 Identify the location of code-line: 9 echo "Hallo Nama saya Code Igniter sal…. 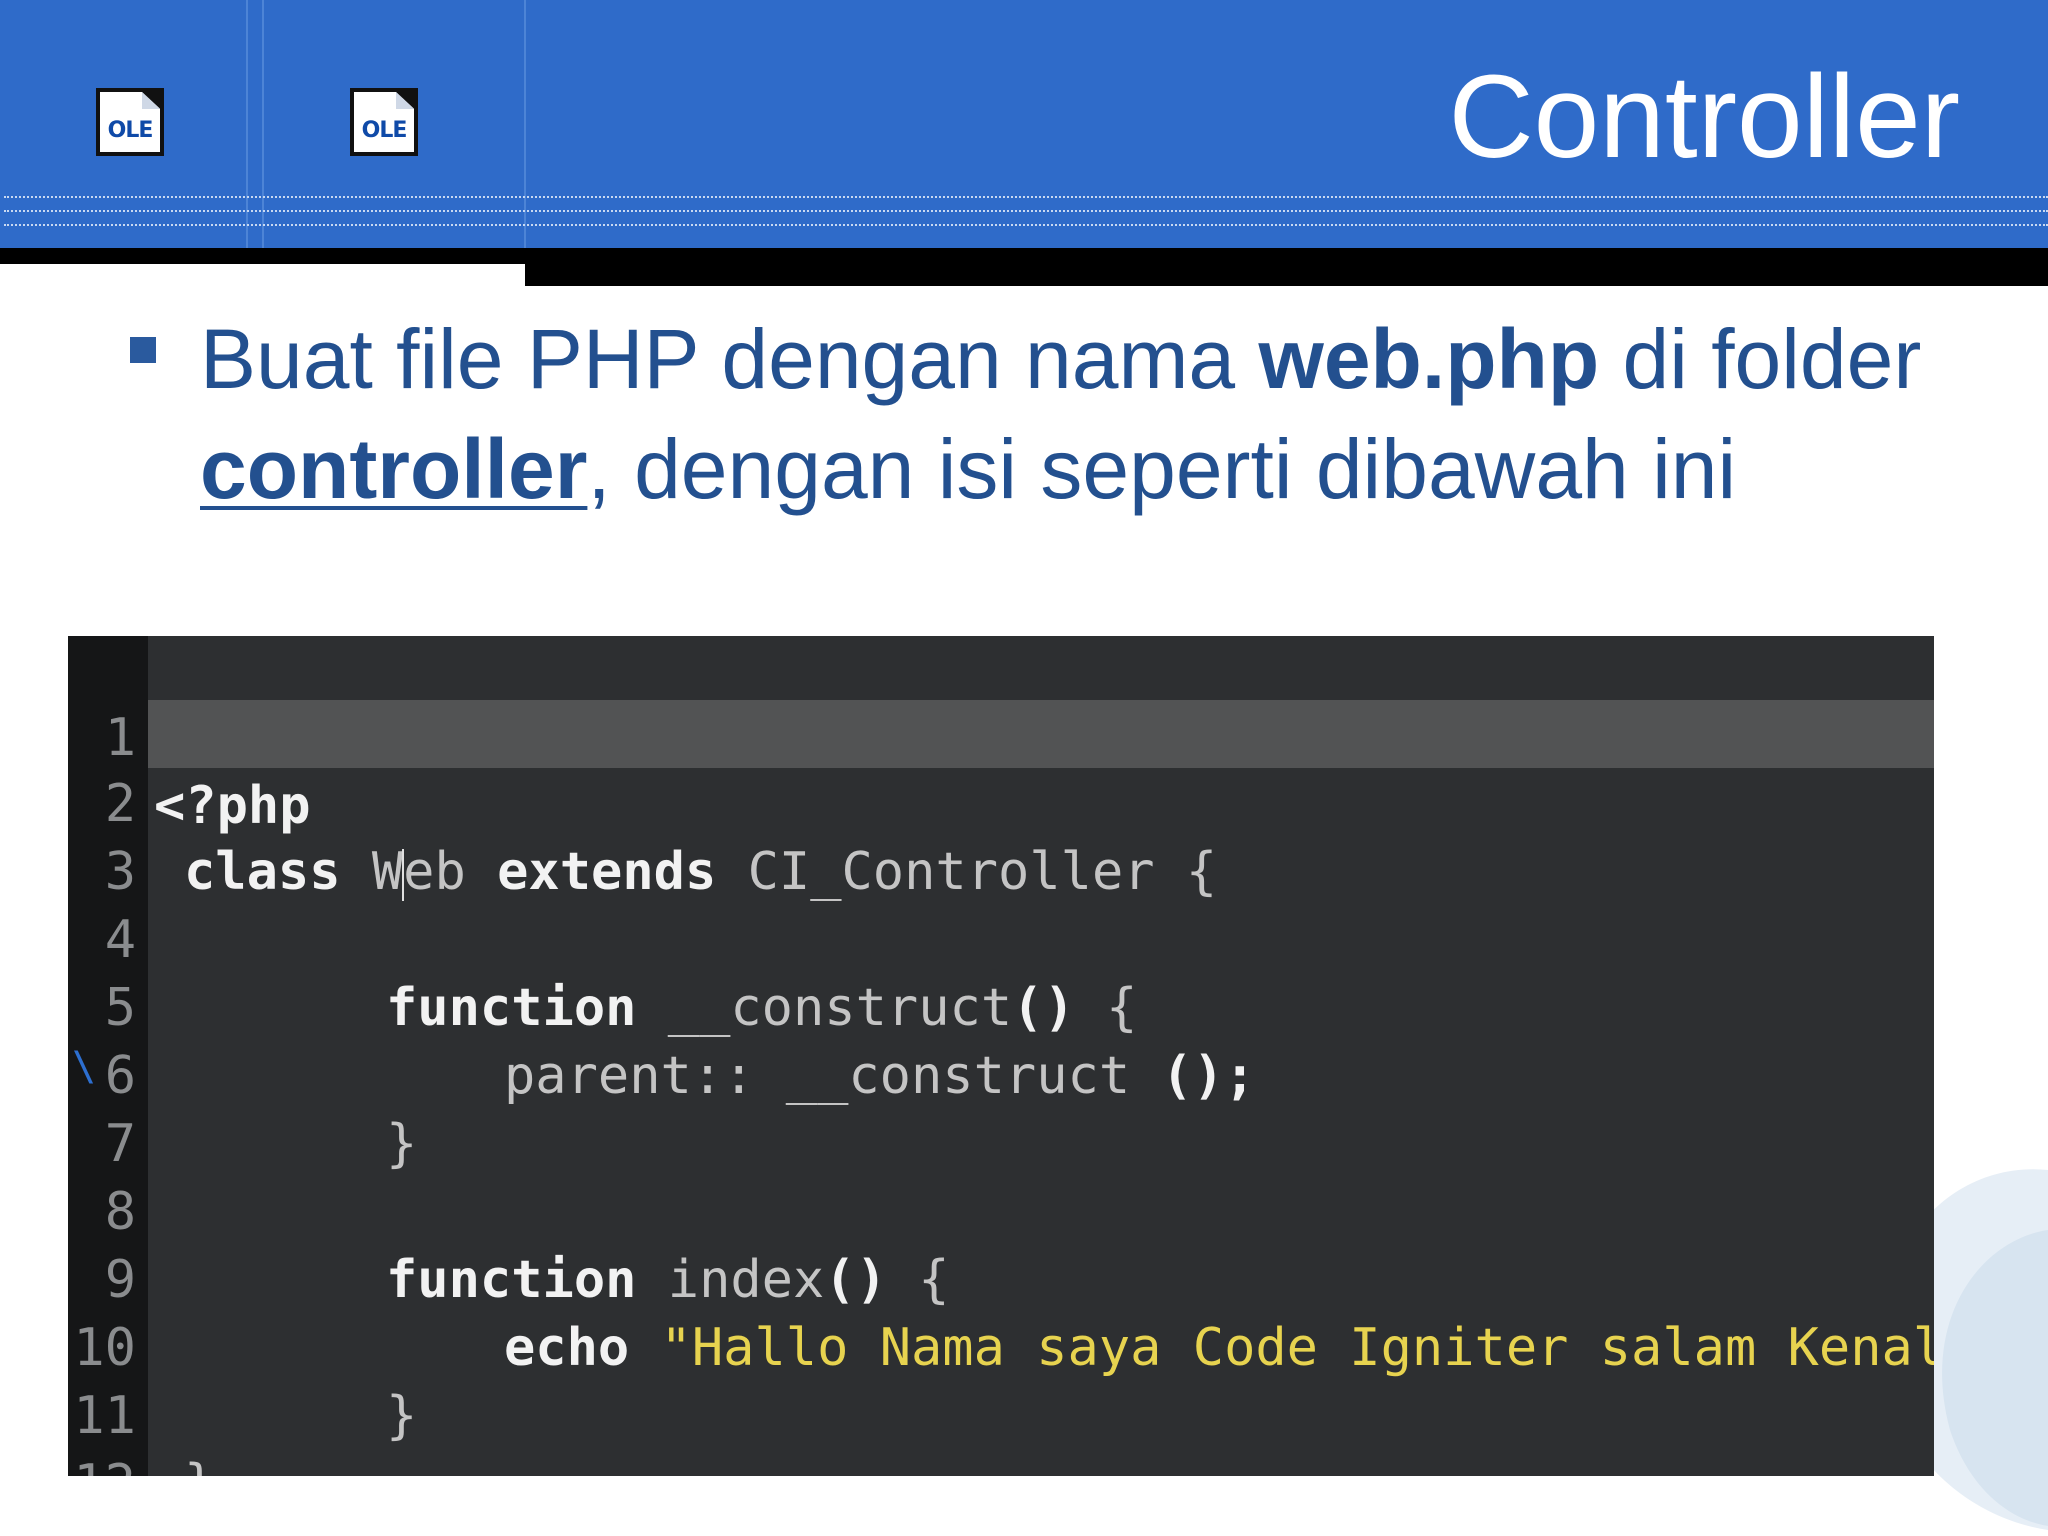
(1001, 1278).